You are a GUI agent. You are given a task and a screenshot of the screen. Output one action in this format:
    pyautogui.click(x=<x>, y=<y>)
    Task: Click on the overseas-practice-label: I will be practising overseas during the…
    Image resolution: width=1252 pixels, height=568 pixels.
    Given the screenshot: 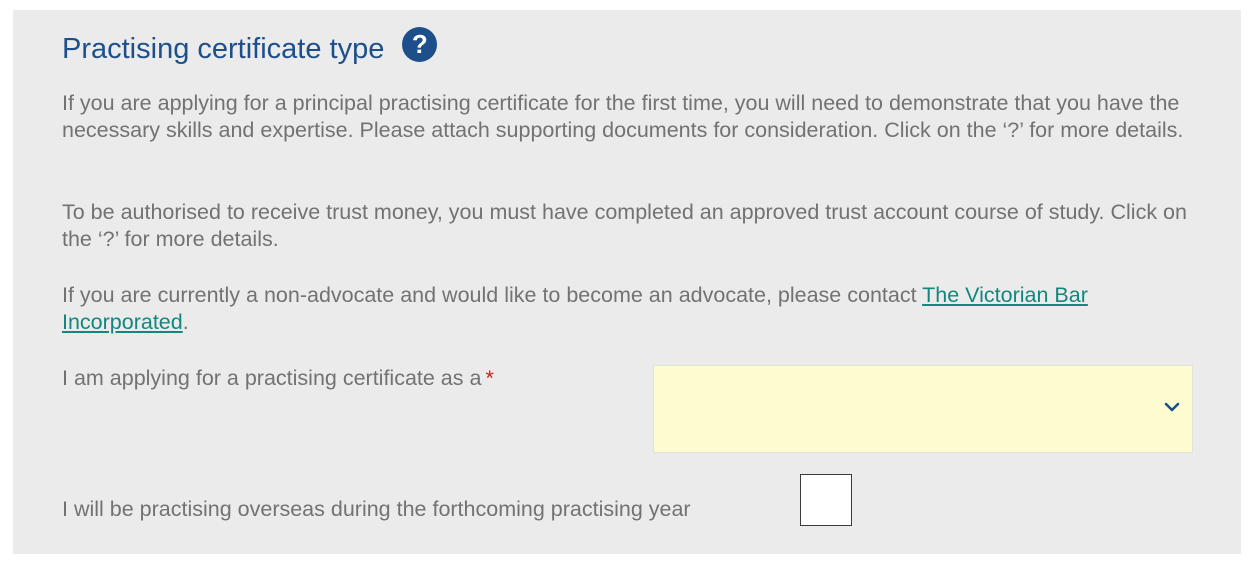 What is the action you would take?
    pyautogui.click(x=376, y=509)
    